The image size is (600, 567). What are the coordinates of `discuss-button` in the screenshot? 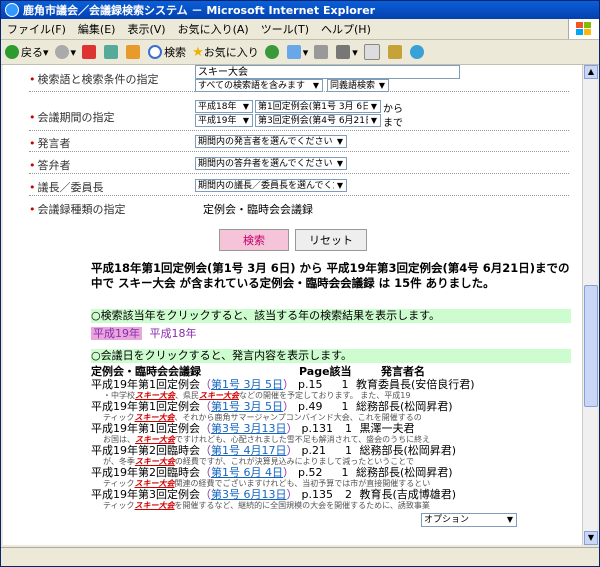 It's located at (372, 52).